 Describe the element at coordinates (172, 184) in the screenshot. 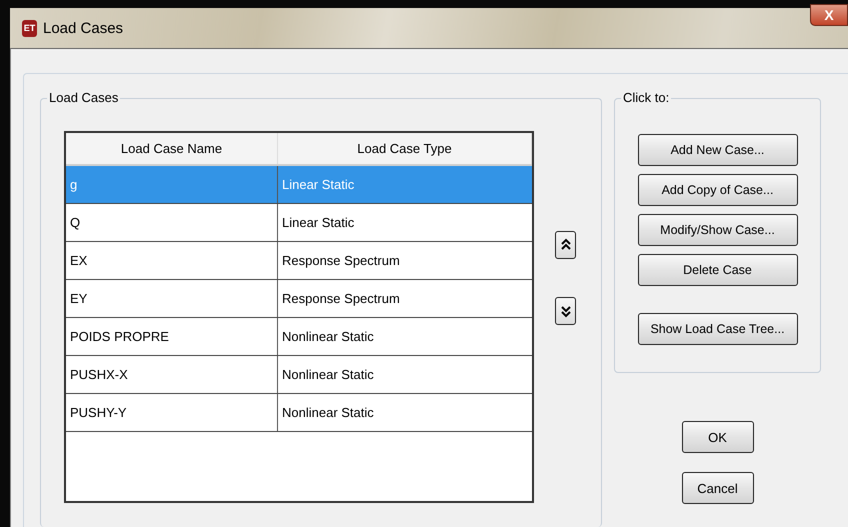

I see `table-cell: g` at that location.